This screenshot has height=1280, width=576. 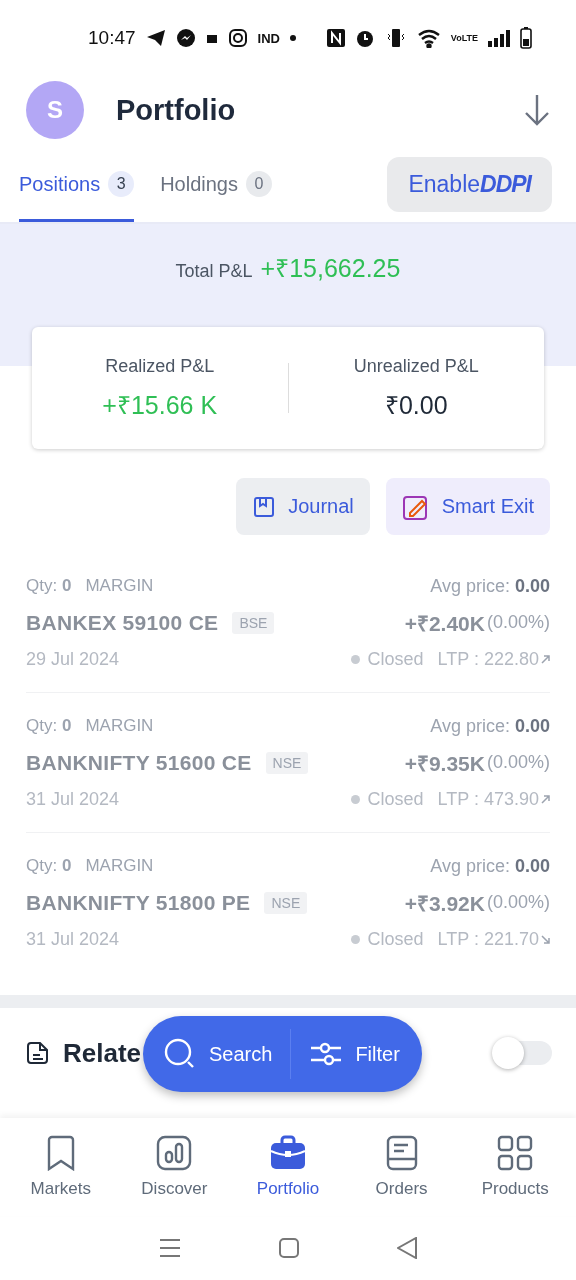 What do you see at coordinates (444, 623) in the screenshot?
I see `position-pnl: +₹2.40K` at bounding box center [444, 623].